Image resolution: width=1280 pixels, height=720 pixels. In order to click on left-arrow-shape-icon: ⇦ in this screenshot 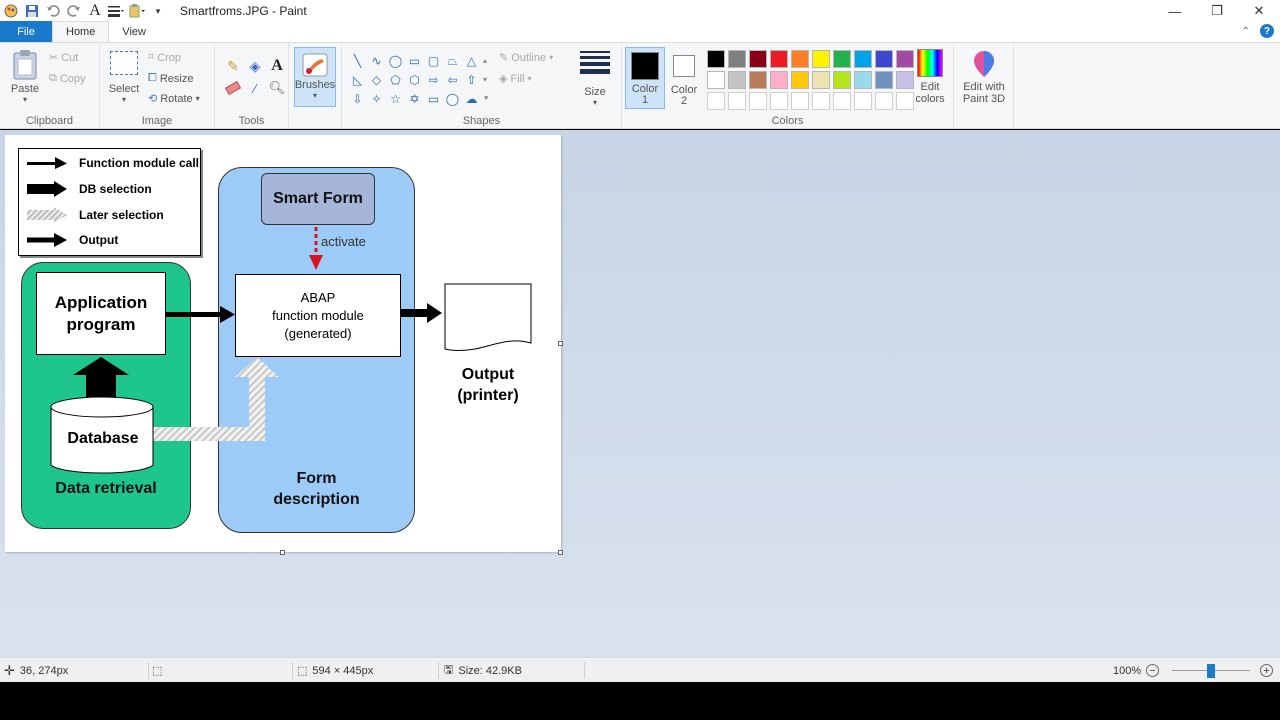, I will do `click(452, 79)`.